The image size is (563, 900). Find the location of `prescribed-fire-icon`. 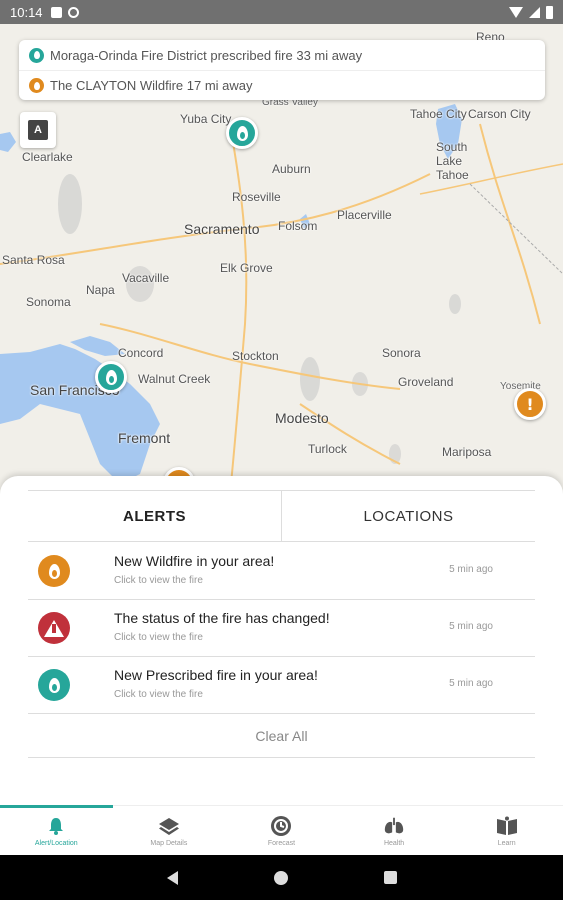

prescribed-fire-icon is located at coordinates (54, 685).